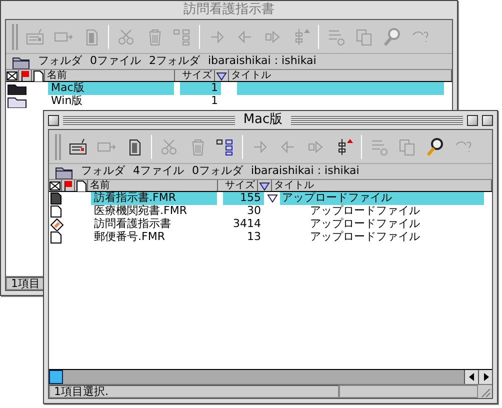 The width and height of the screenshot is (502, 408). Describe the element at coordinates (194, 391) in the screenshot. I see `status-text: 1項目選択.` at that location.